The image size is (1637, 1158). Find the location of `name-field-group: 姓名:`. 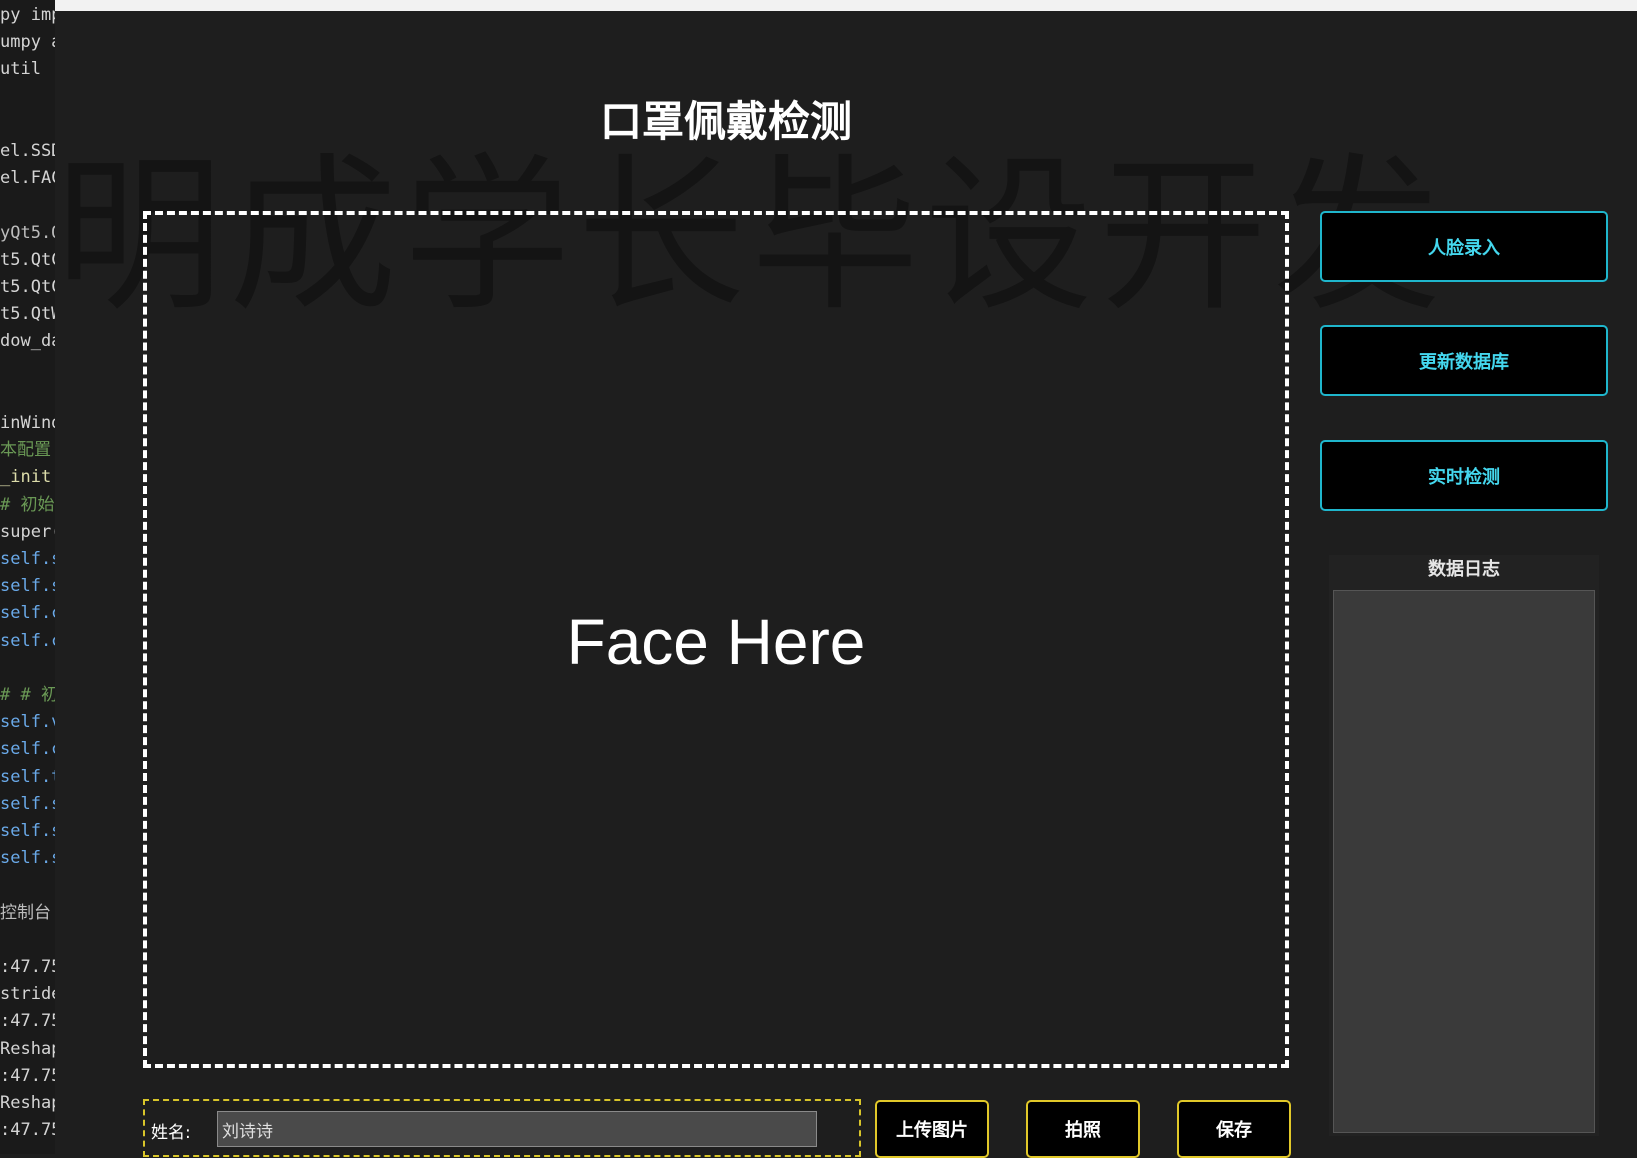

name-field-group: 姓名: is located at coordinates (502, 1128).